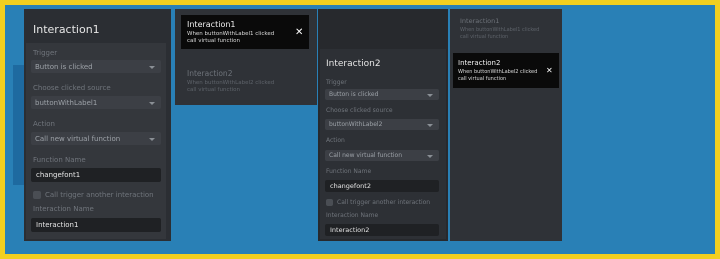 Image resolution: width=720 pixels, height=259 pixels. Describe the element at coordinates (382, 186) in the screenshot. I see `function-name-input: changefont2` at that location.